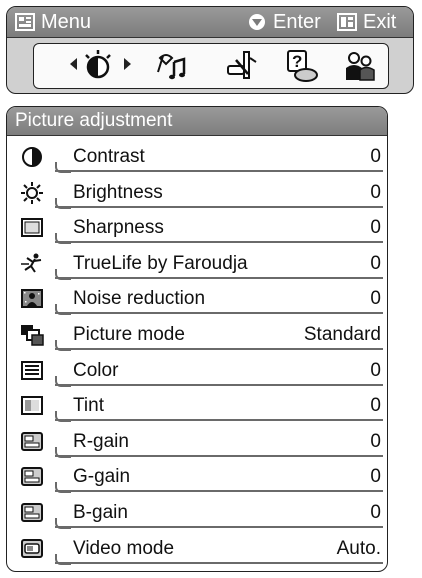  What do you see at coordinates (197, 121) in the screenshot?
I see `panel-title: Picture adjustment` at bounding box center [197, 121].